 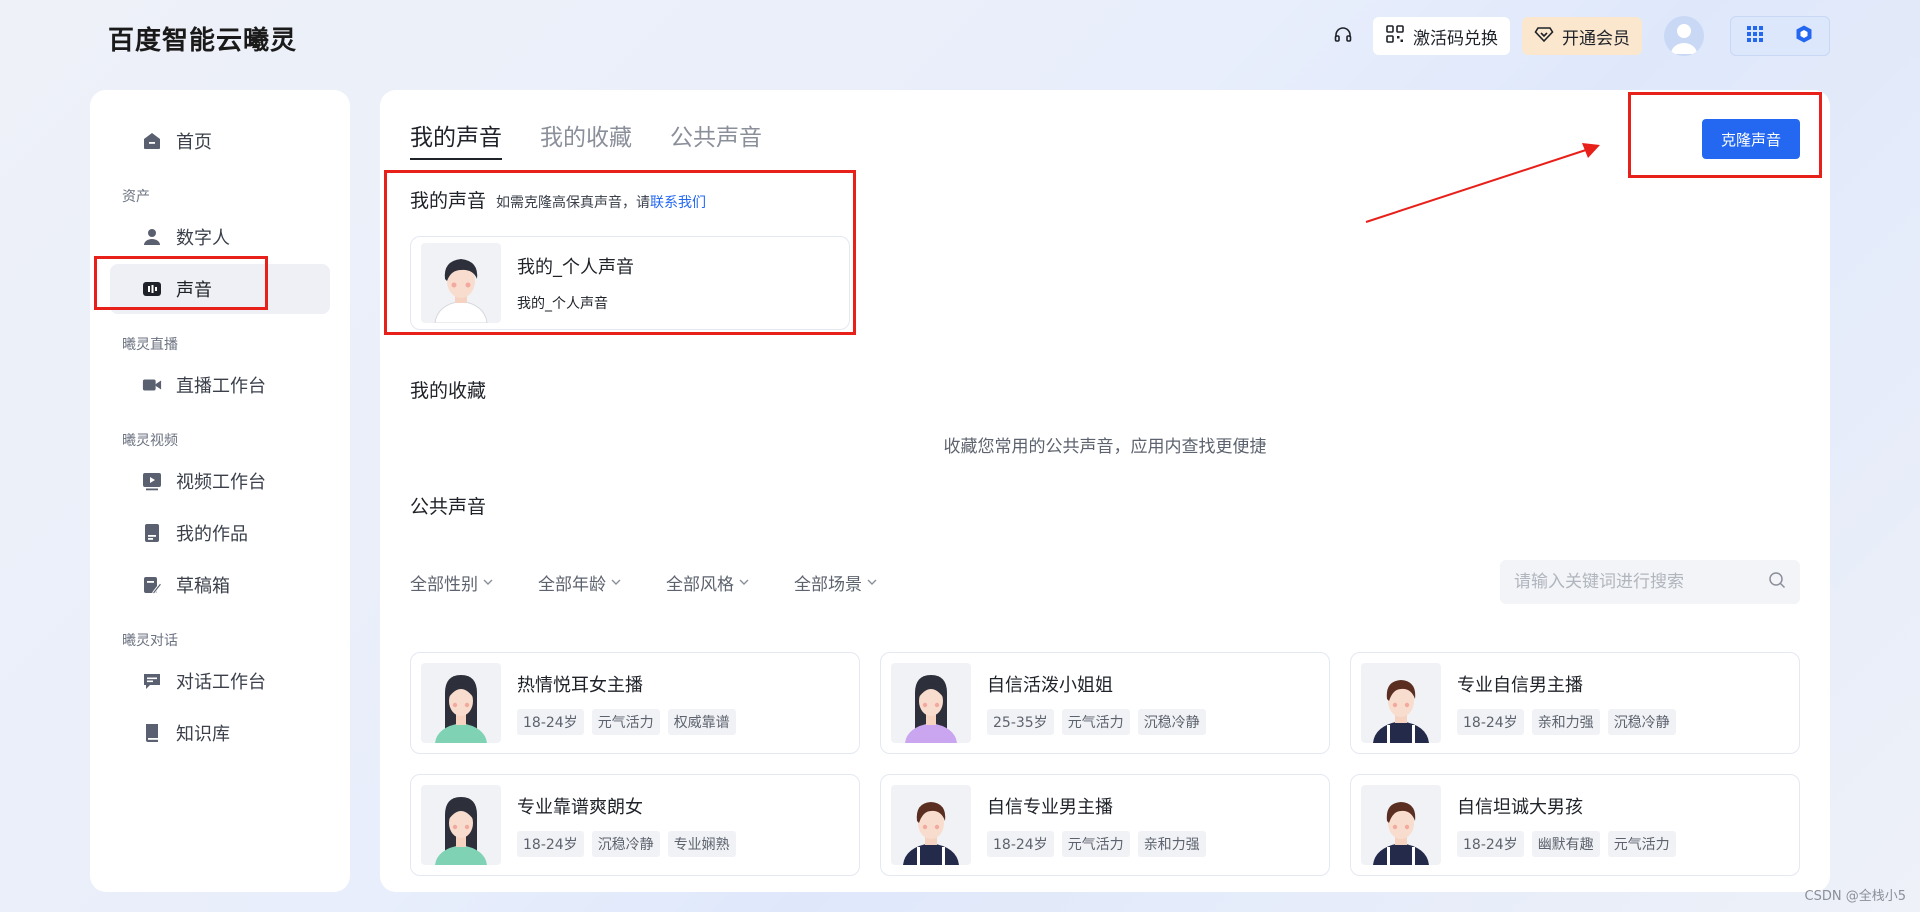 I want to click on arrow-annotation, so click(x=1482, y=183).